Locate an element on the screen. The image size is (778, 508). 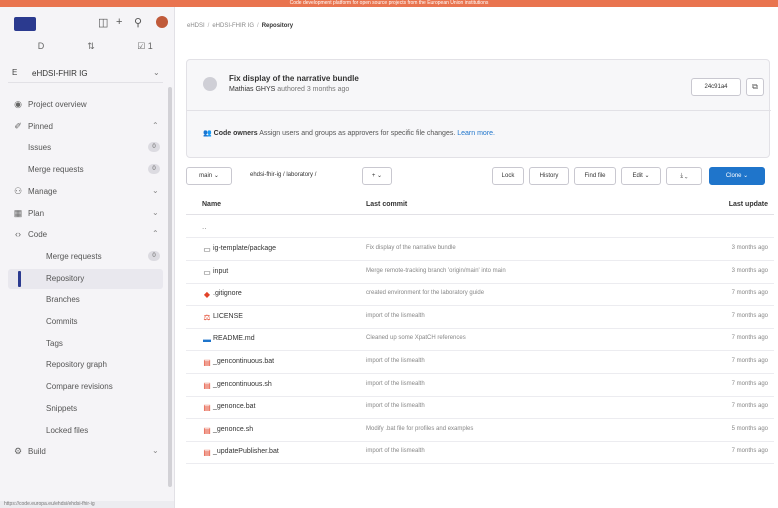
sidebar-item-manage: ⚇ Manage ⌄ is located at coordinates (85, 192).